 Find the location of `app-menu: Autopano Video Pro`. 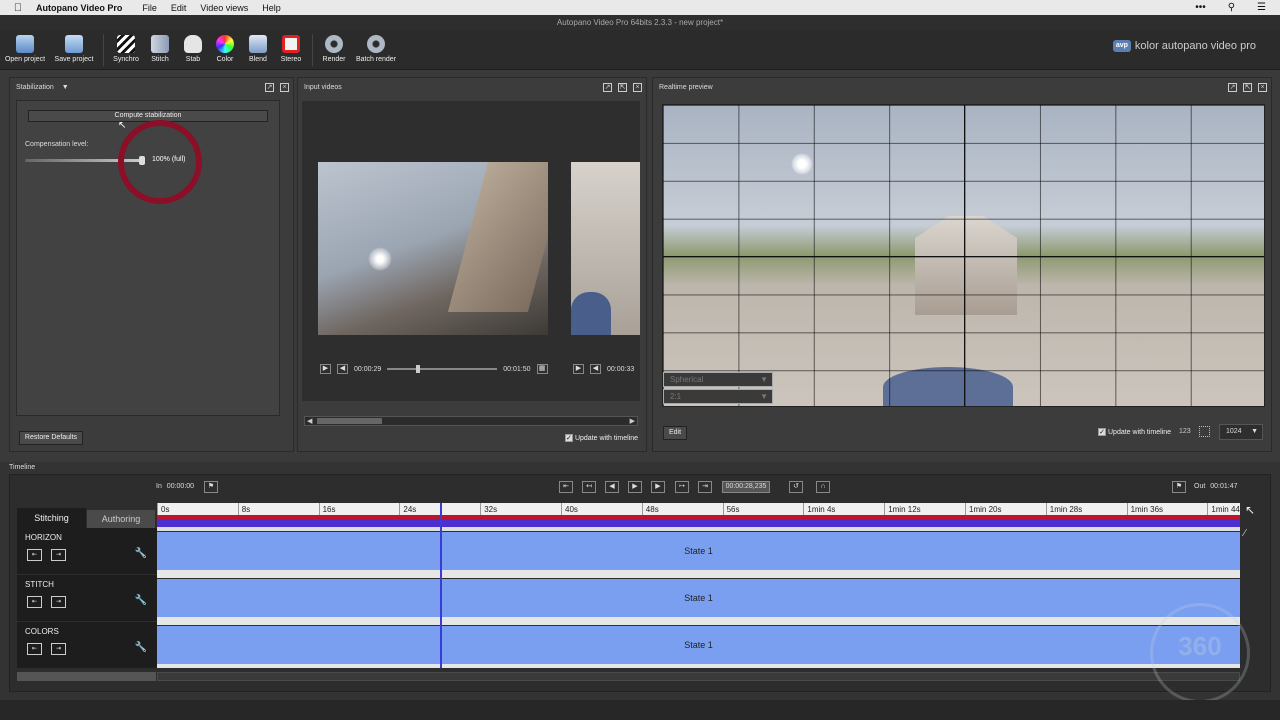

app-menu: Autopano Video Pro is located at coordinates (79, 8).